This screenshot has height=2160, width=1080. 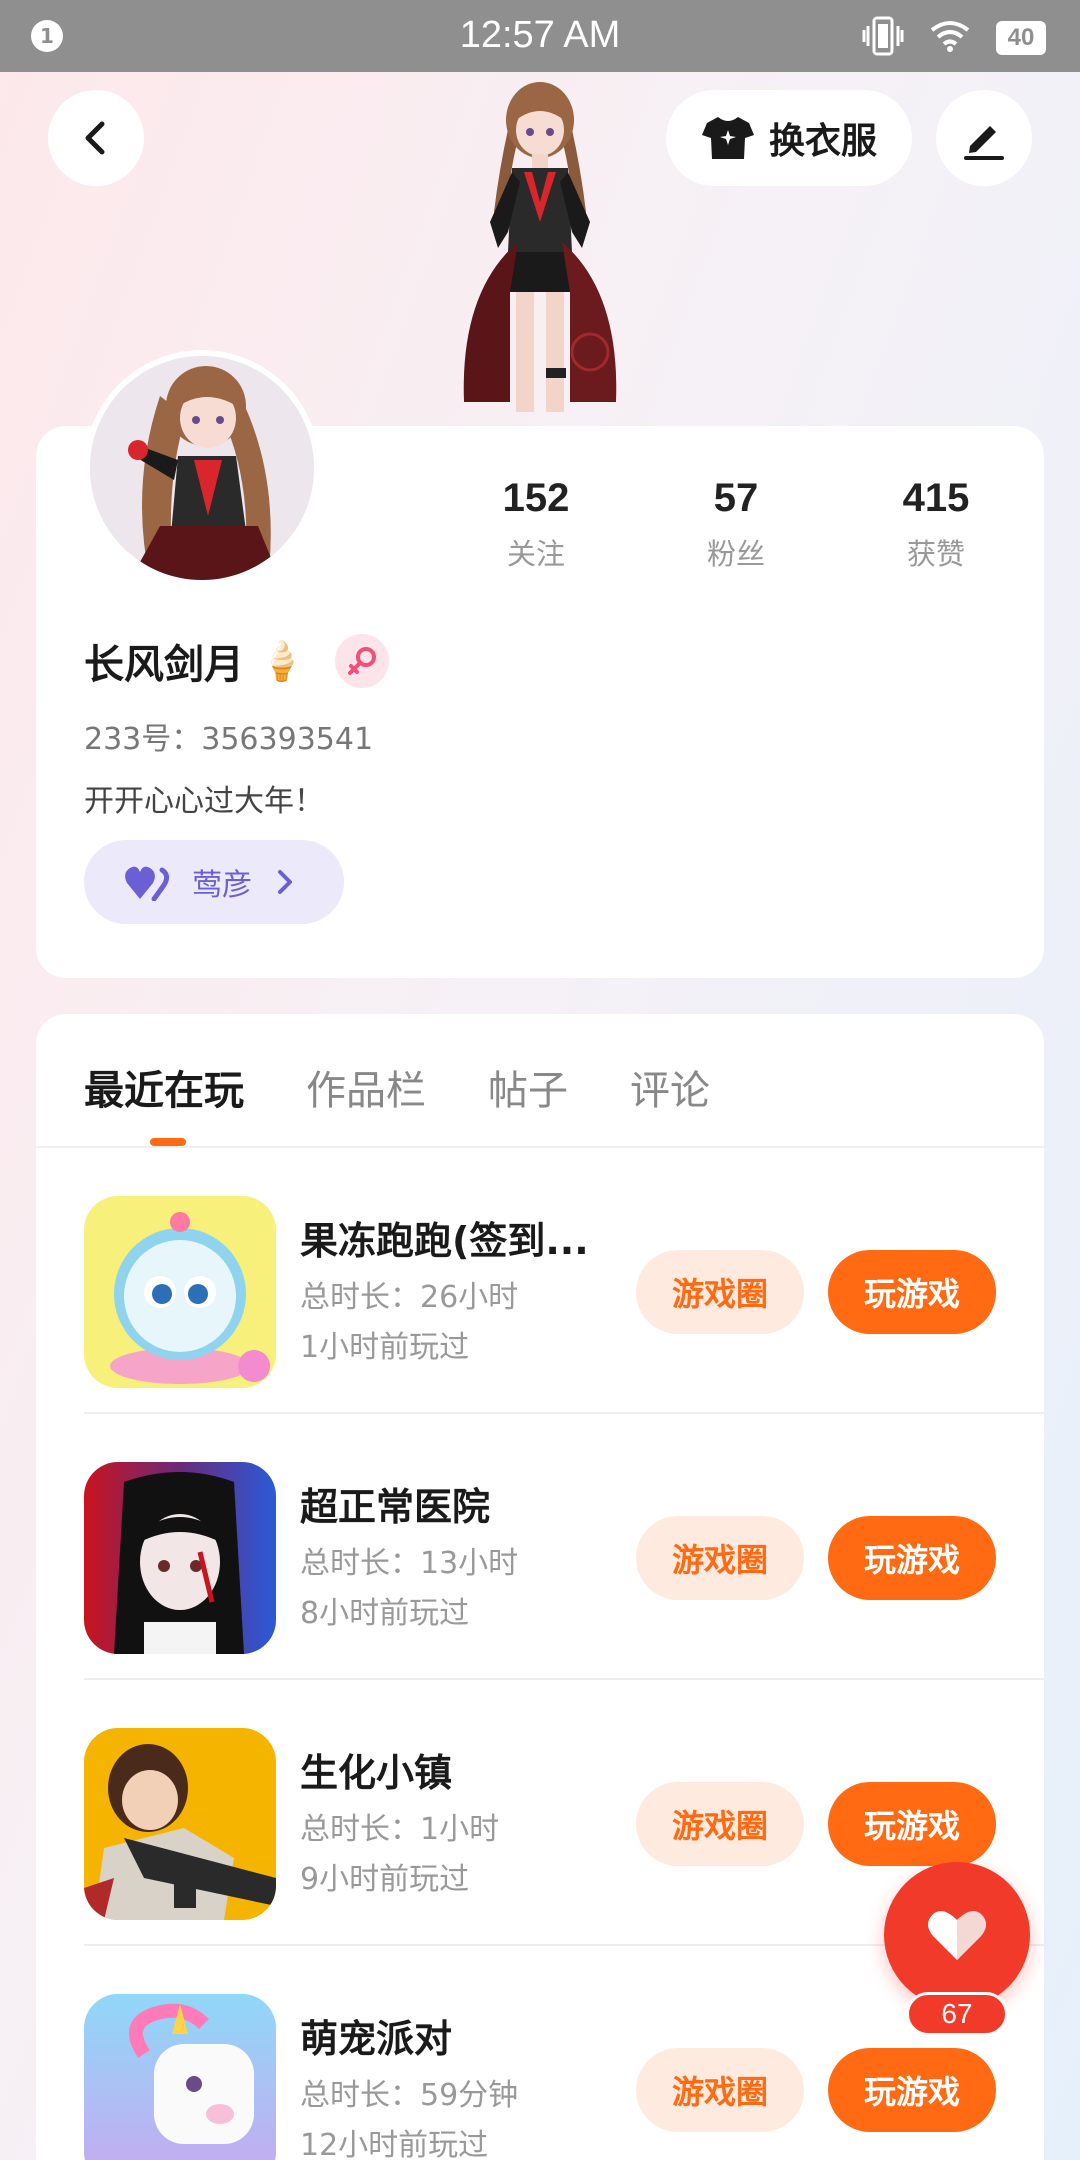 I want to click on game-last-played: 8小时前玩过, so click(x=385, y=1613).